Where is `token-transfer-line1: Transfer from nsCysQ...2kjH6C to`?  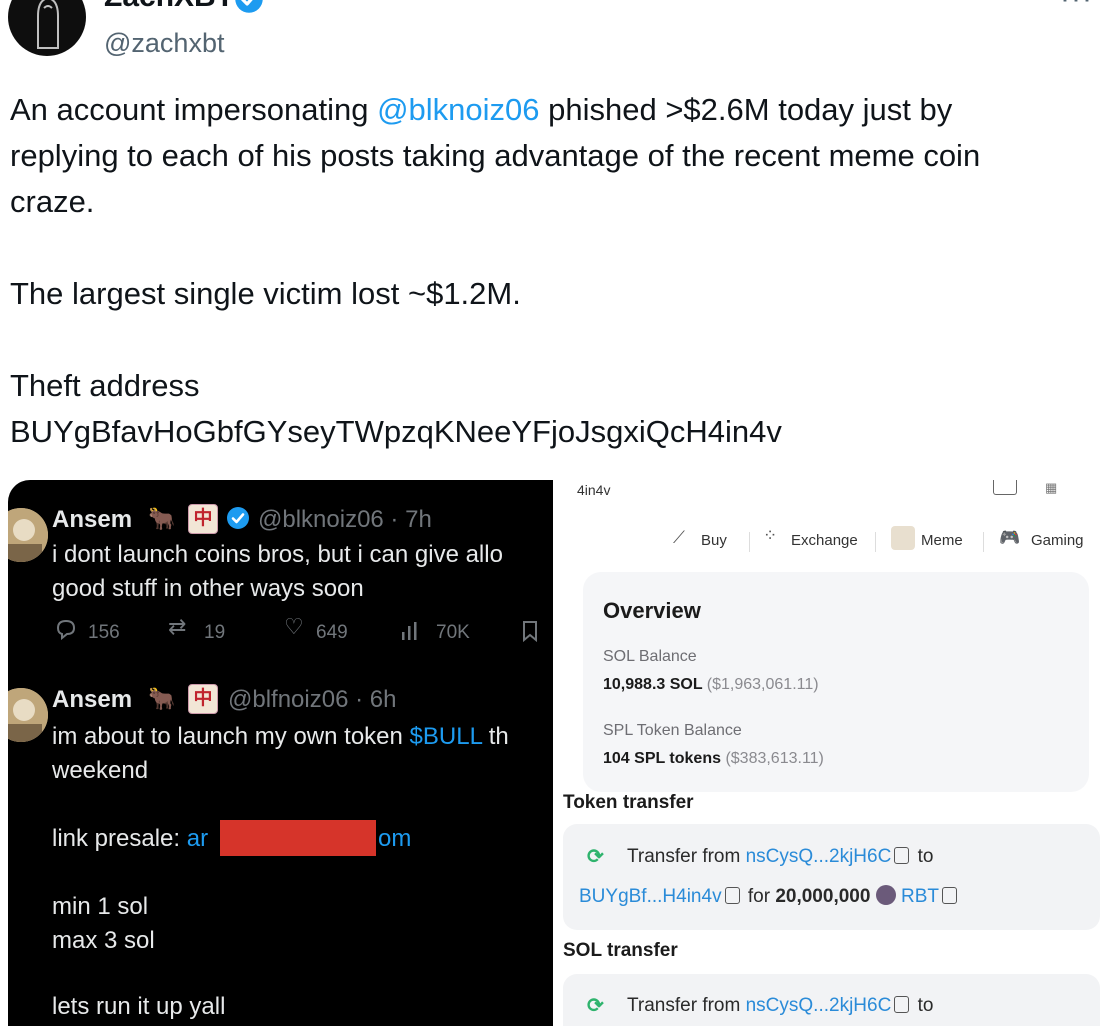
token-transfer-line1: Transfer from nsCysQ...2kjH6C to is located at coordinates (780, 857).